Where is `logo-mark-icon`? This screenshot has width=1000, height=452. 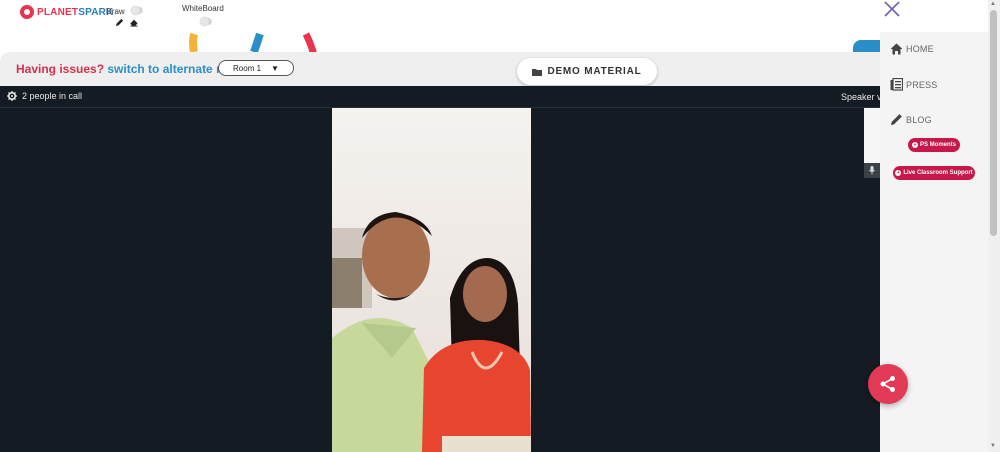 logo-mark-icon is located at coordinates (27, 12).